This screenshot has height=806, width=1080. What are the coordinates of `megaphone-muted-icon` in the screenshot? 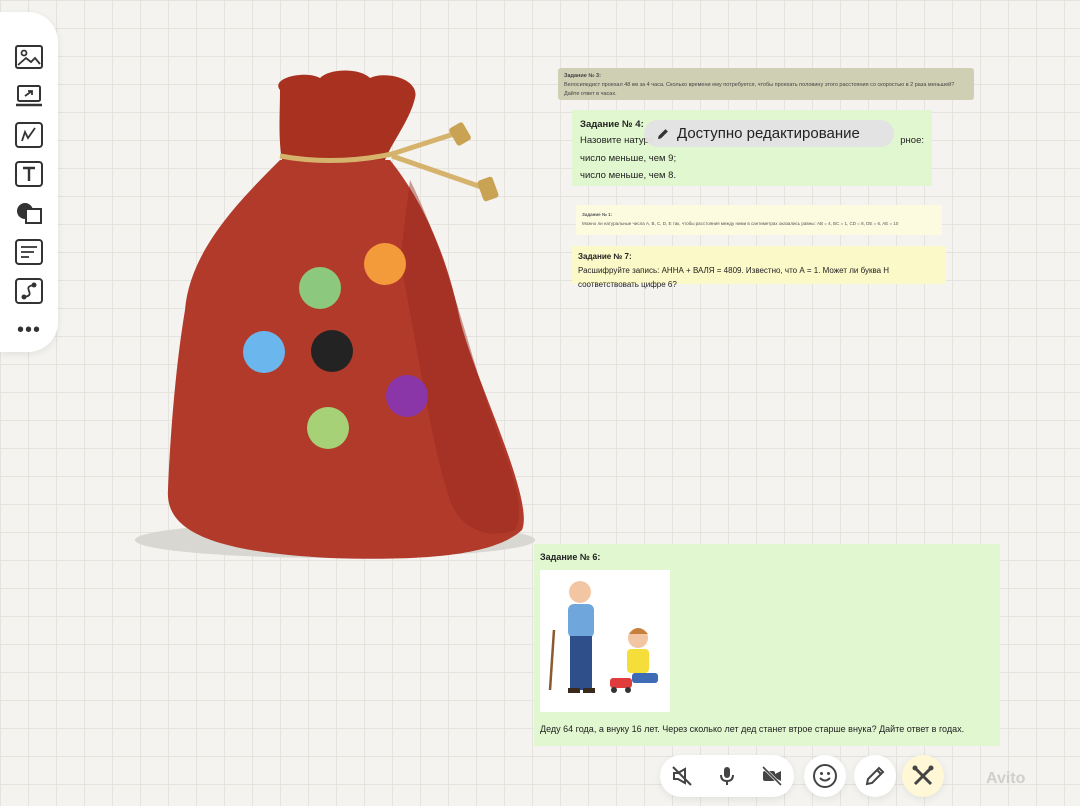 It's located at (682, 776).